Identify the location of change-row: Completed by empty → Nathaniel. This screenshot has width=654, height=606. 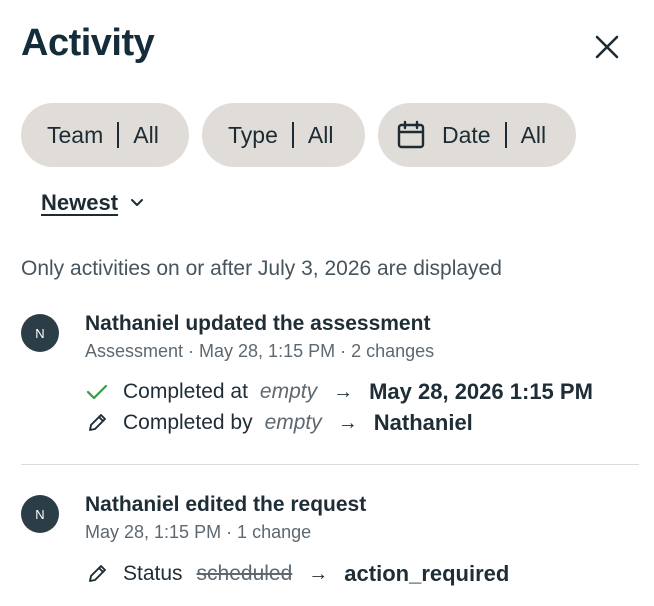
(279, 423).